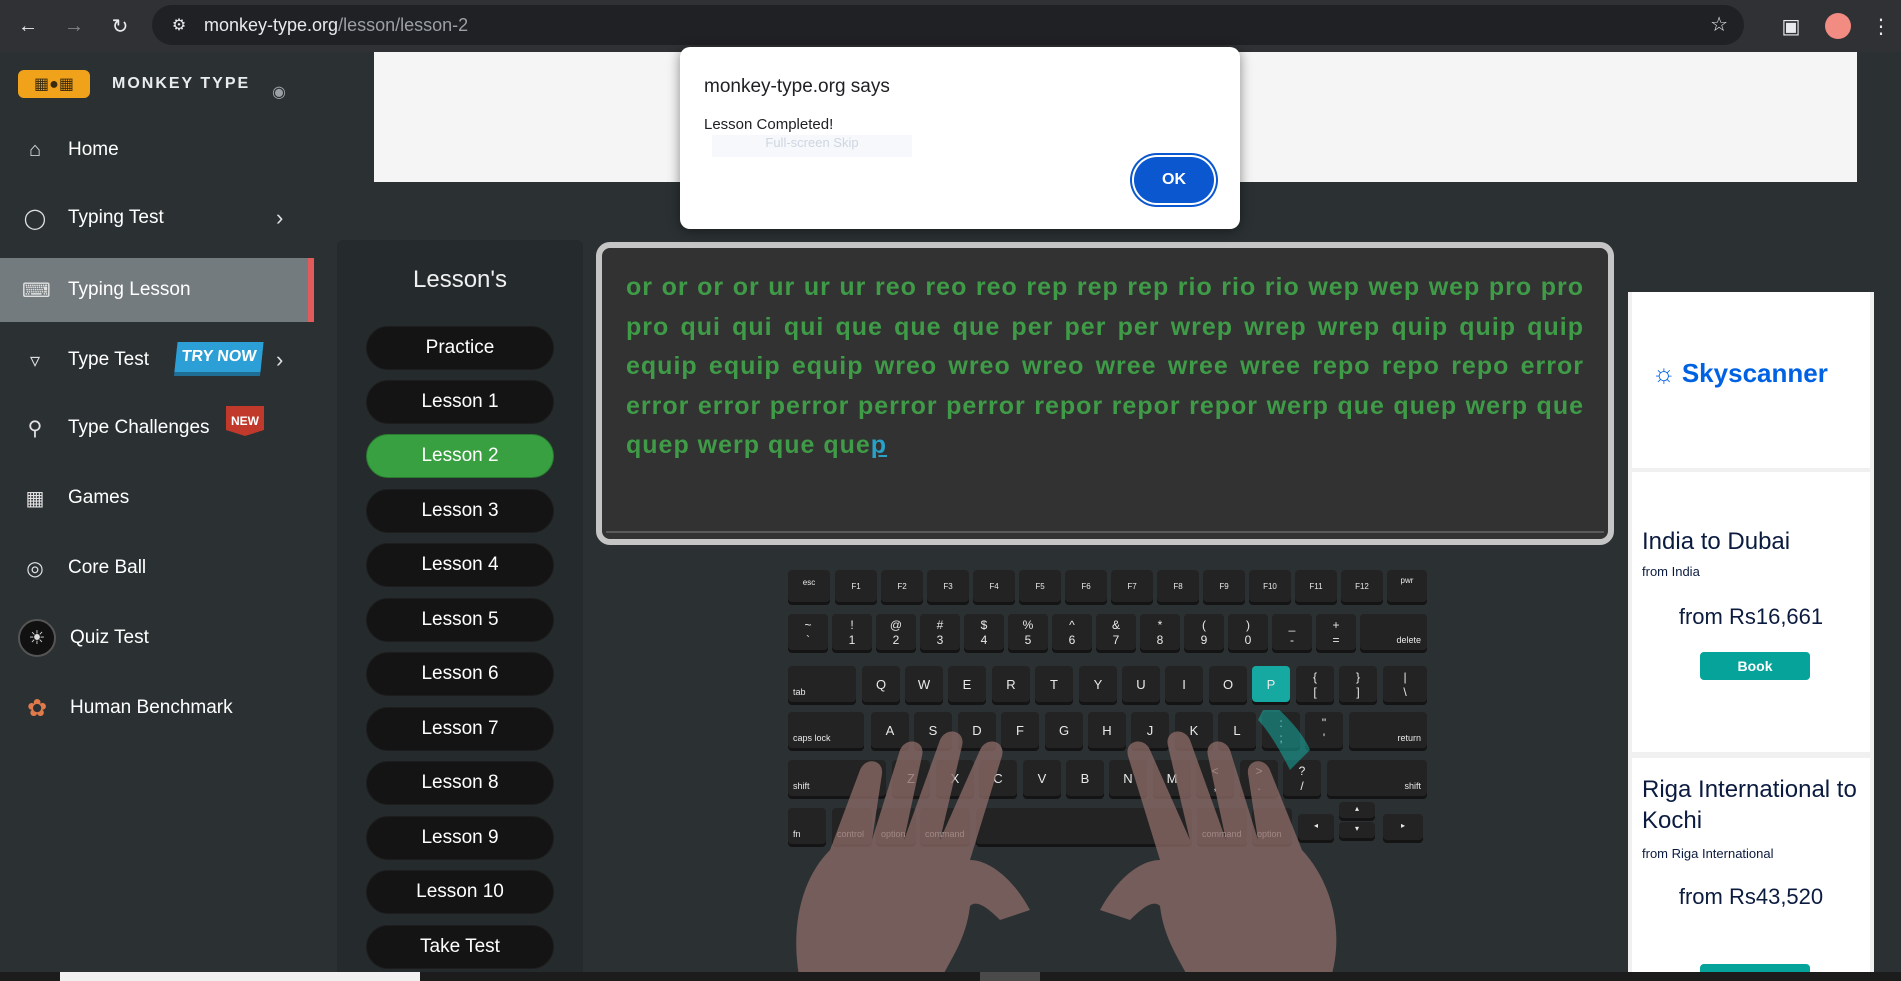  Describe the element at coordinates (1107, 730) in the screenshot. I see `key-h: H` at that location.